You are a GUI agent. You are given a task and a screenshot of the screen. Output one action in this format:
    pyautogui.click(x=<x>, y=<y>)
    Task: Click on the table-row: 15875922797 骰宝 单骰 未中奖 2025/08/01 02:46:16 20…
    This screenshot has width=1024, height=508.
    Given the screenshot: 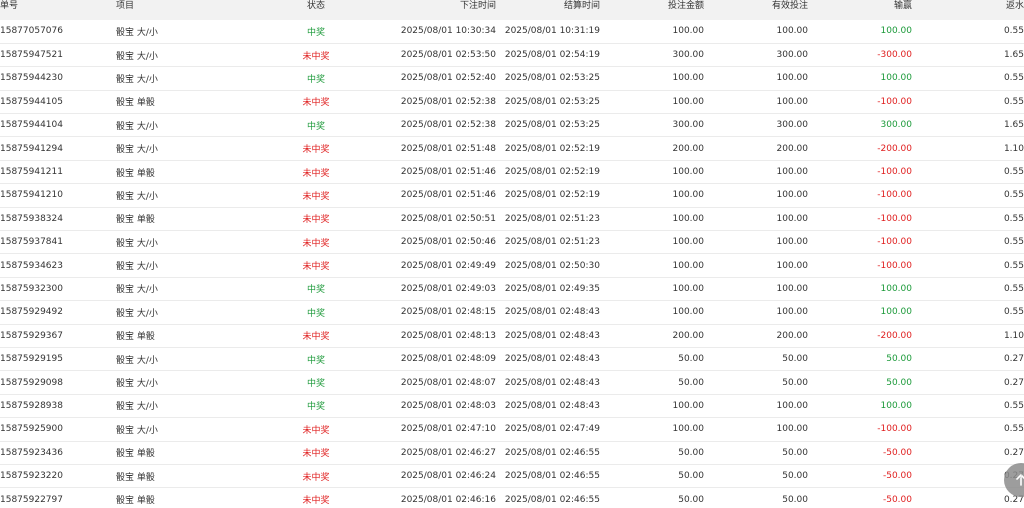 What is the action you would take?
    pyautogui.click(x=512, y=498)
    